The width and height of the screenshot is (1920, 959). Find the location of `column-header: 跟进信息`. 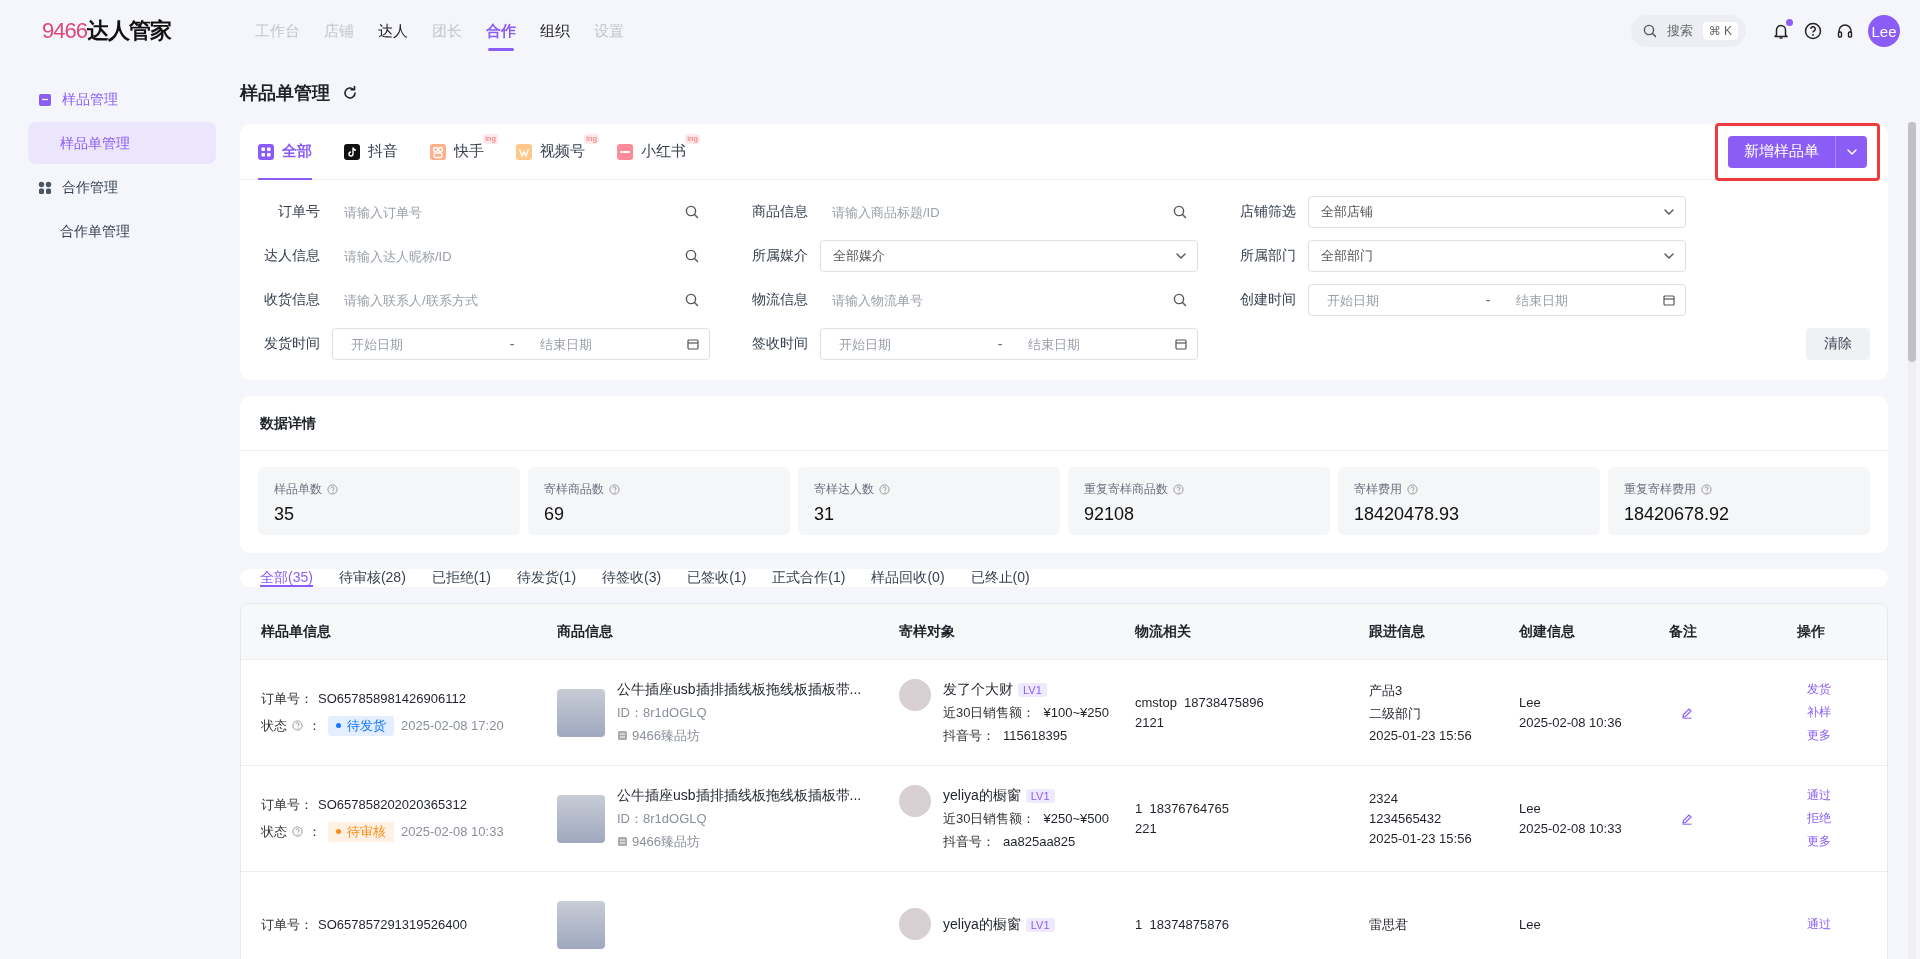

column-header: 跟进信息 is located at coordinates (1397, 631).